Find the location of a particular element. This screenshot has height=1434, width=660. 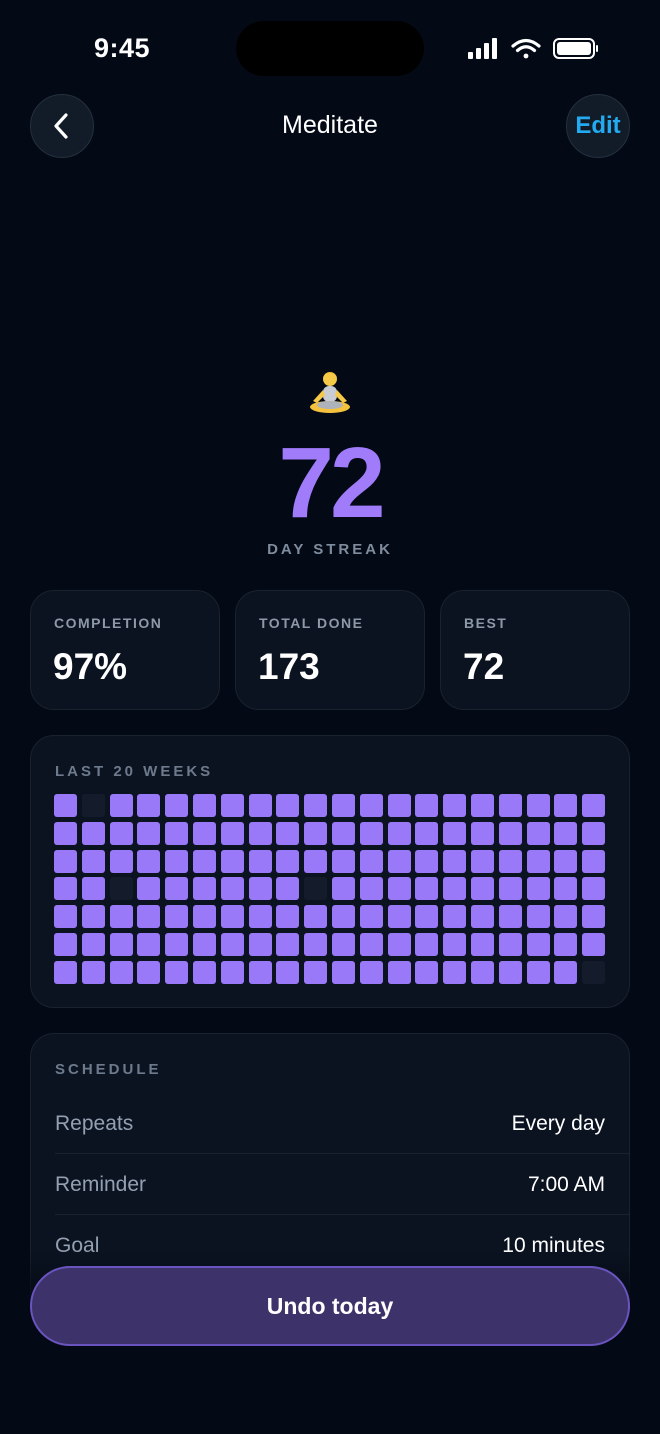

stat-label: TOTAL DONE is located at coordinates (311, 623).